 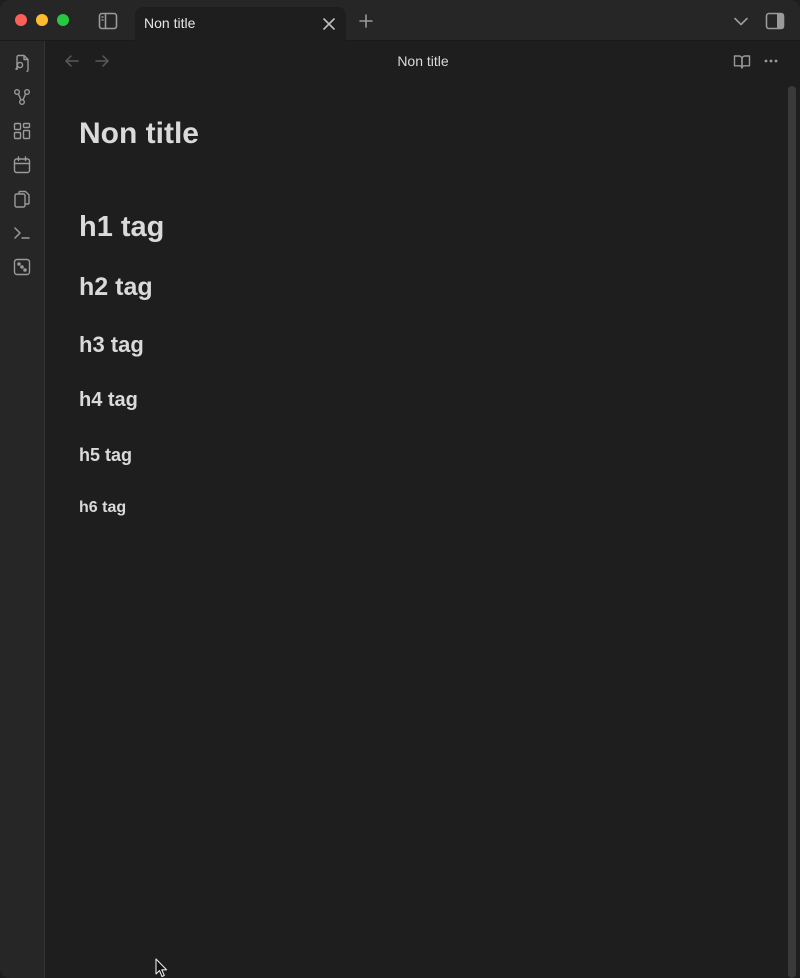 I want to click on tab-close-button, so click(x=329, y=24).